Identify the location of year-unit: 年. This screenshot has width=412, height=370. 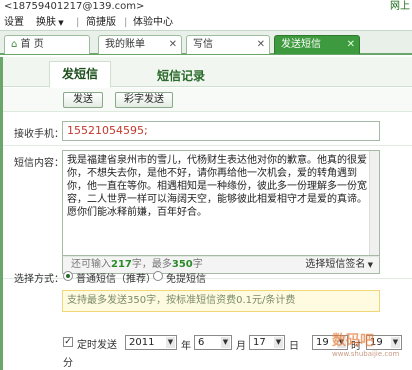
(186, 346).